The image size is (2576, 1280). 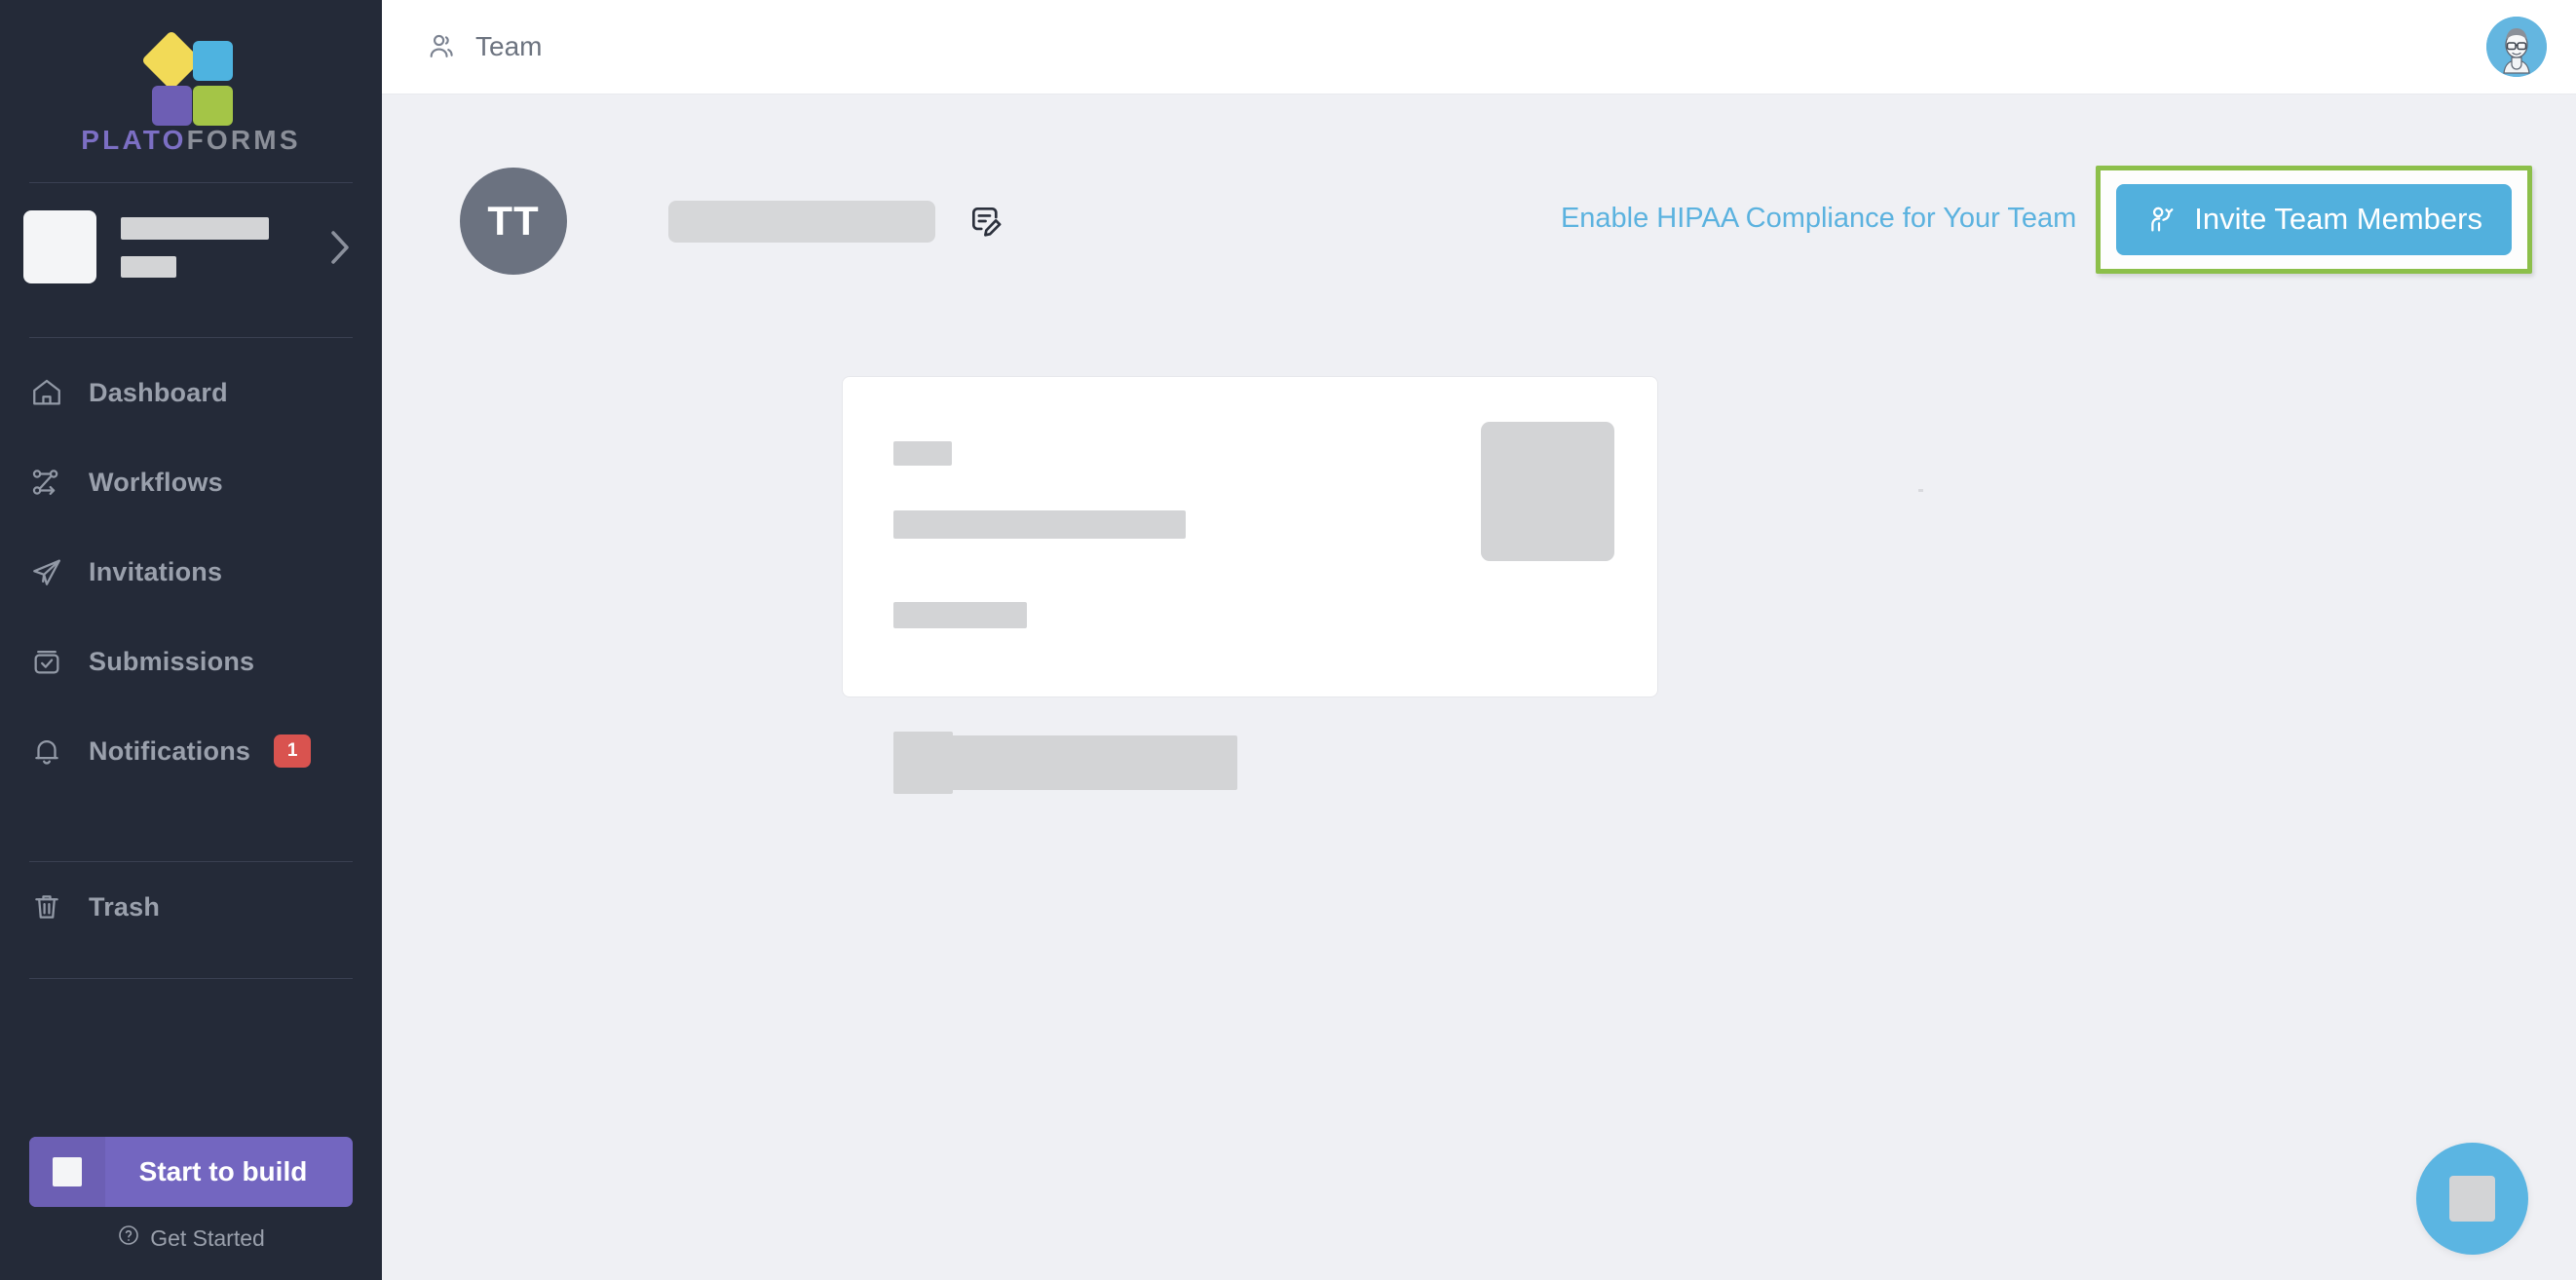 I want to click on sidebar-footer: Start to build Get Started, so click(x=191, y=1208).